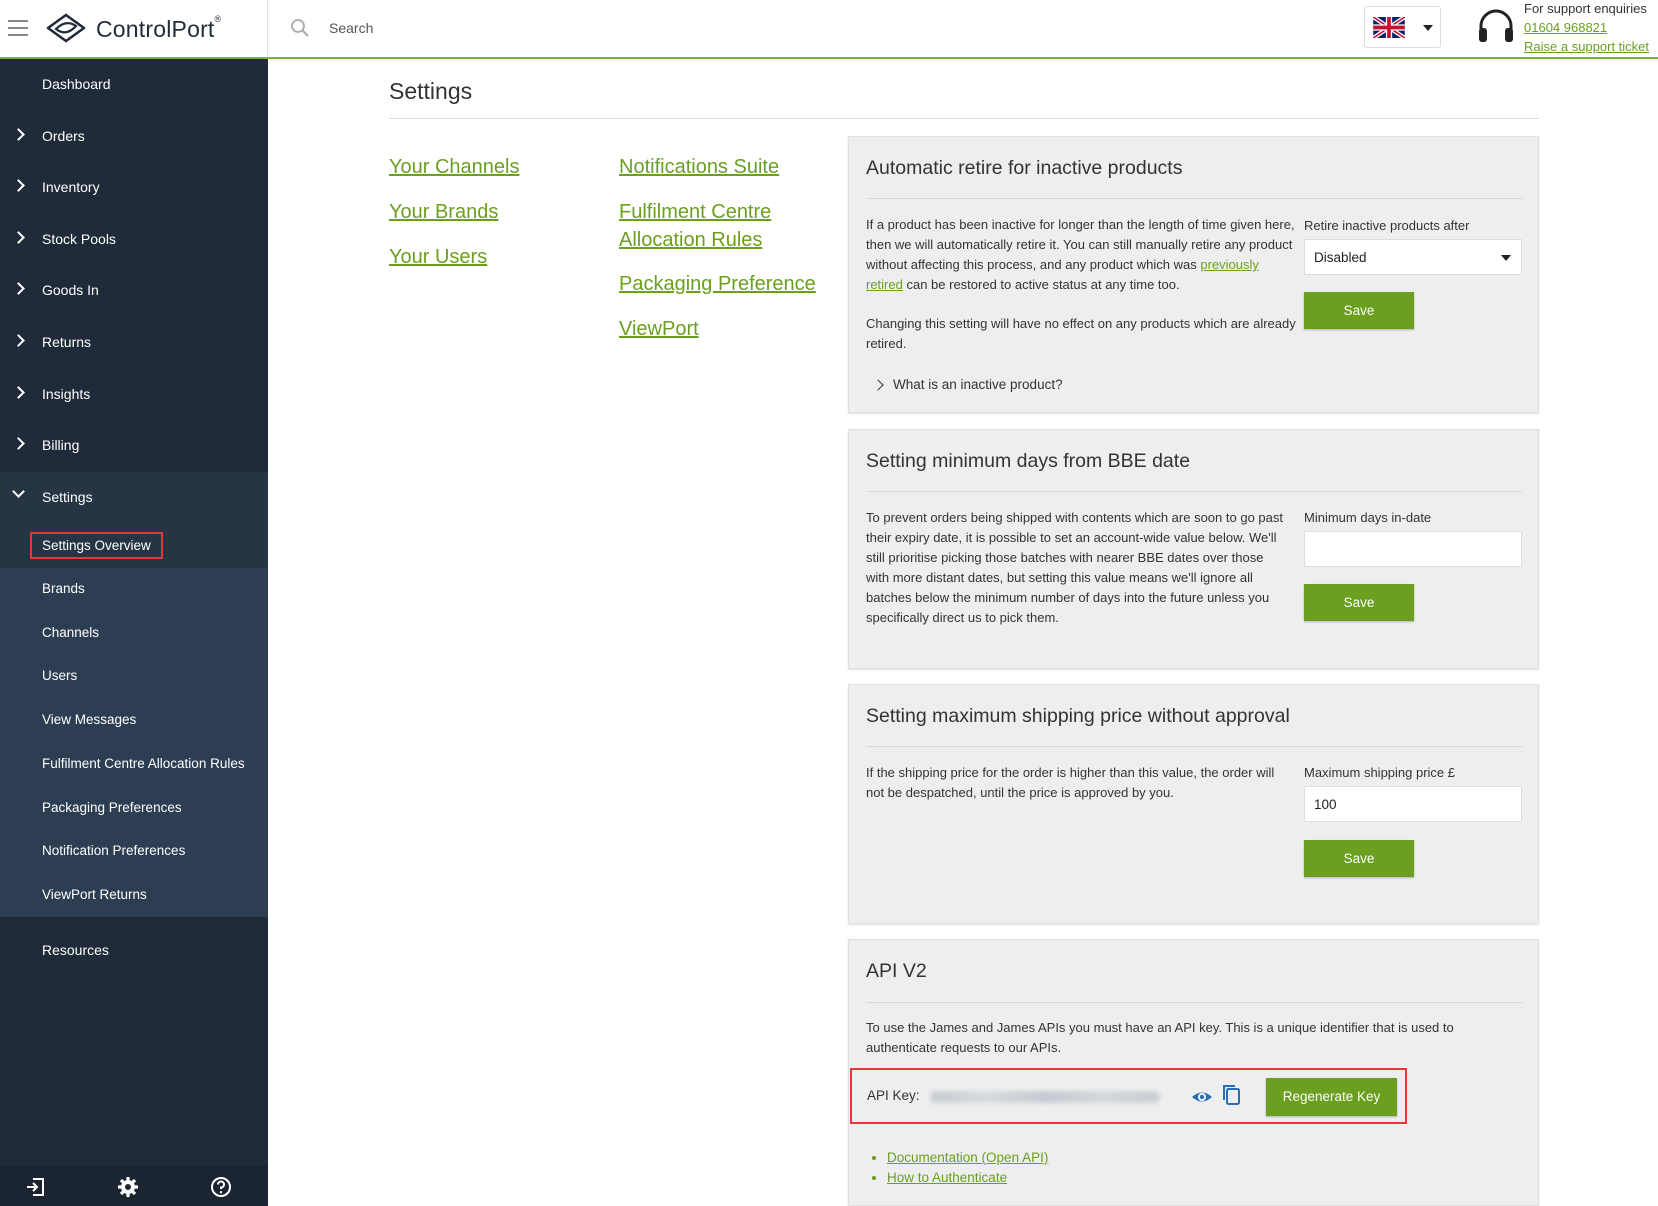  Describe the element at coordinates (66, 28) in the screenshot. I see `controlport-logo-icon` at that location.